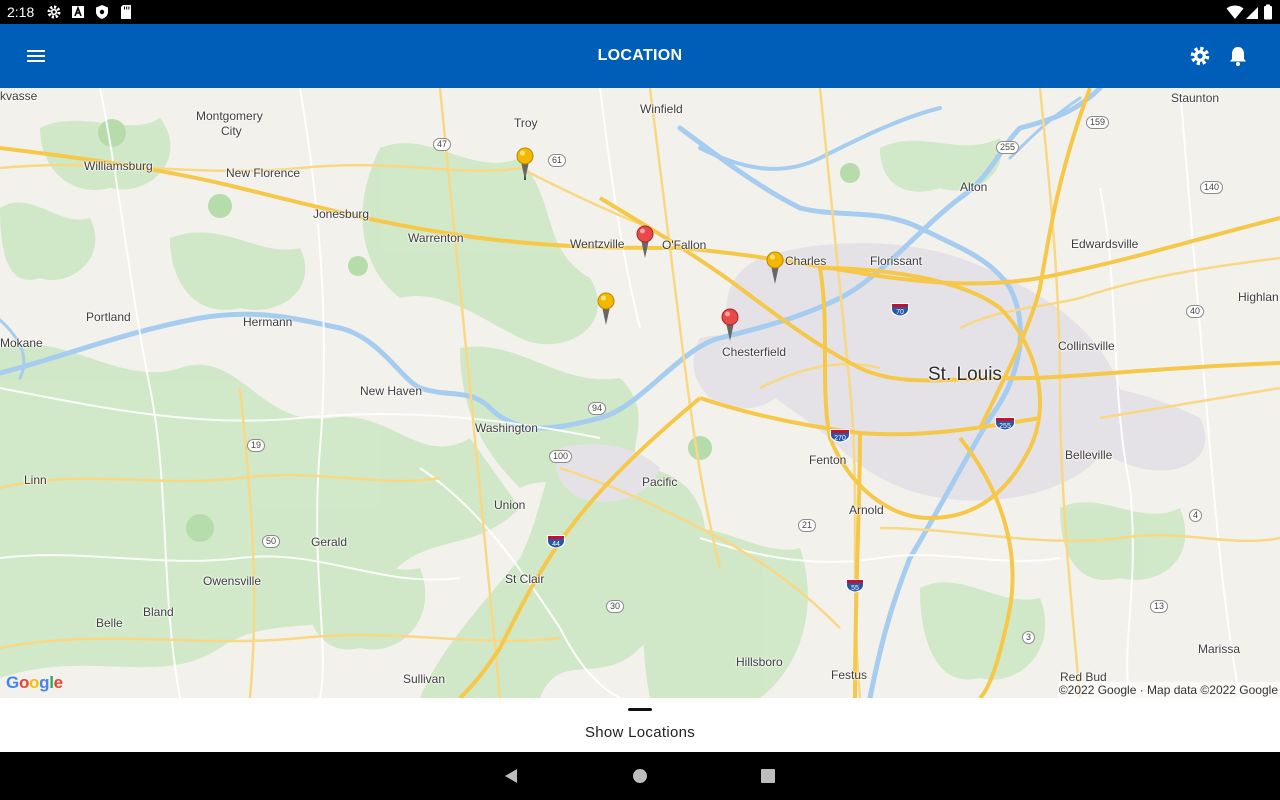 The height and width of the screenshot is (800, 1280). Describe the element at coordinates (640, 709) in the screenshot. I see `drag-handle` at that location.